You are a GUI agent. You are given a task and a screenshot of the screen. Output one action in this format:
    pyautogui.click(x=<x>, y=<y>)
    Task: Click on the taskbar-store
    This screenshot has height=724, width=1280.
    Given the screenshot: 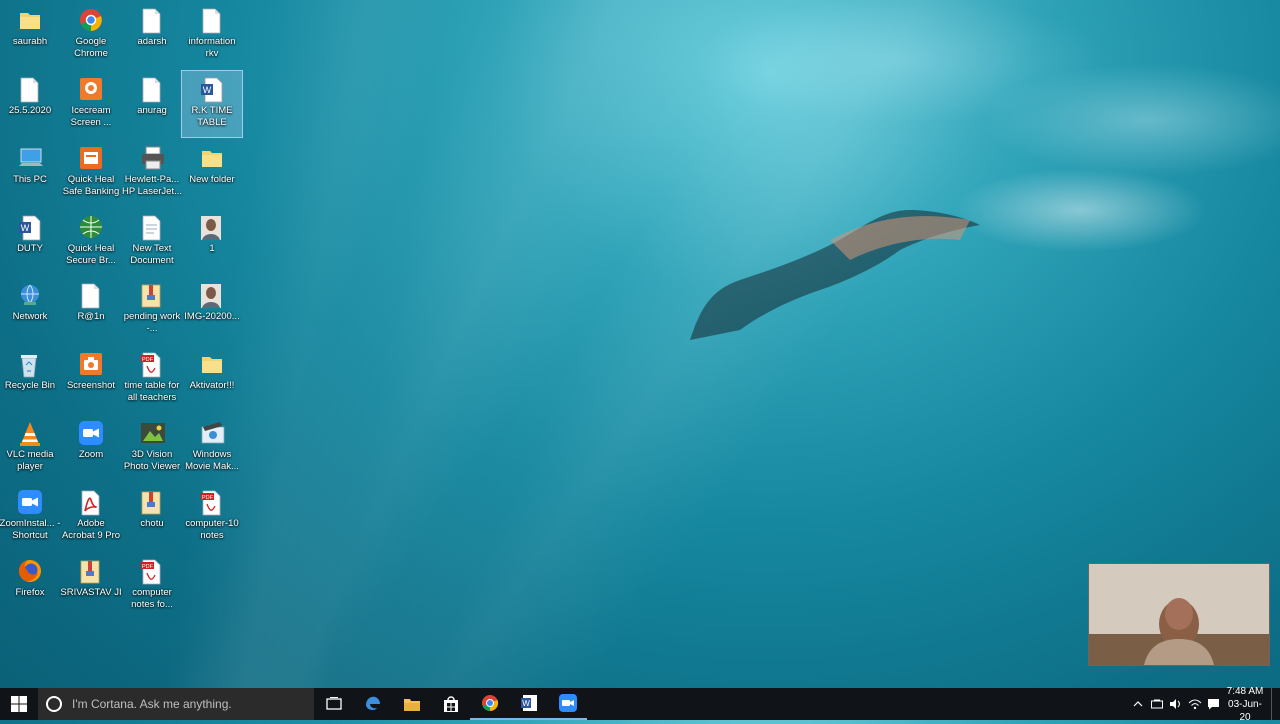 What is the action you would take?
    pyautogui.click(x=450, y=704)
    